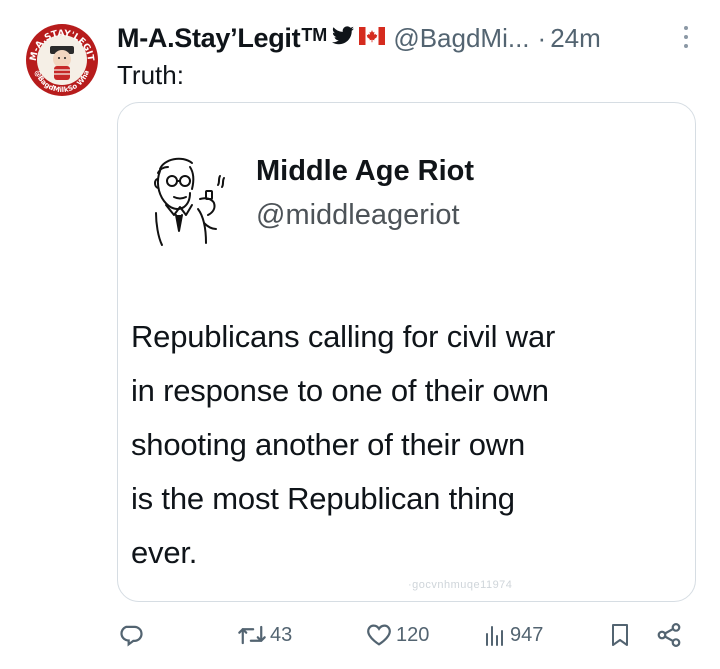 The width and height of the screenshot is (720, 669). I want to click on bookmark-icon, so click(620, 635).